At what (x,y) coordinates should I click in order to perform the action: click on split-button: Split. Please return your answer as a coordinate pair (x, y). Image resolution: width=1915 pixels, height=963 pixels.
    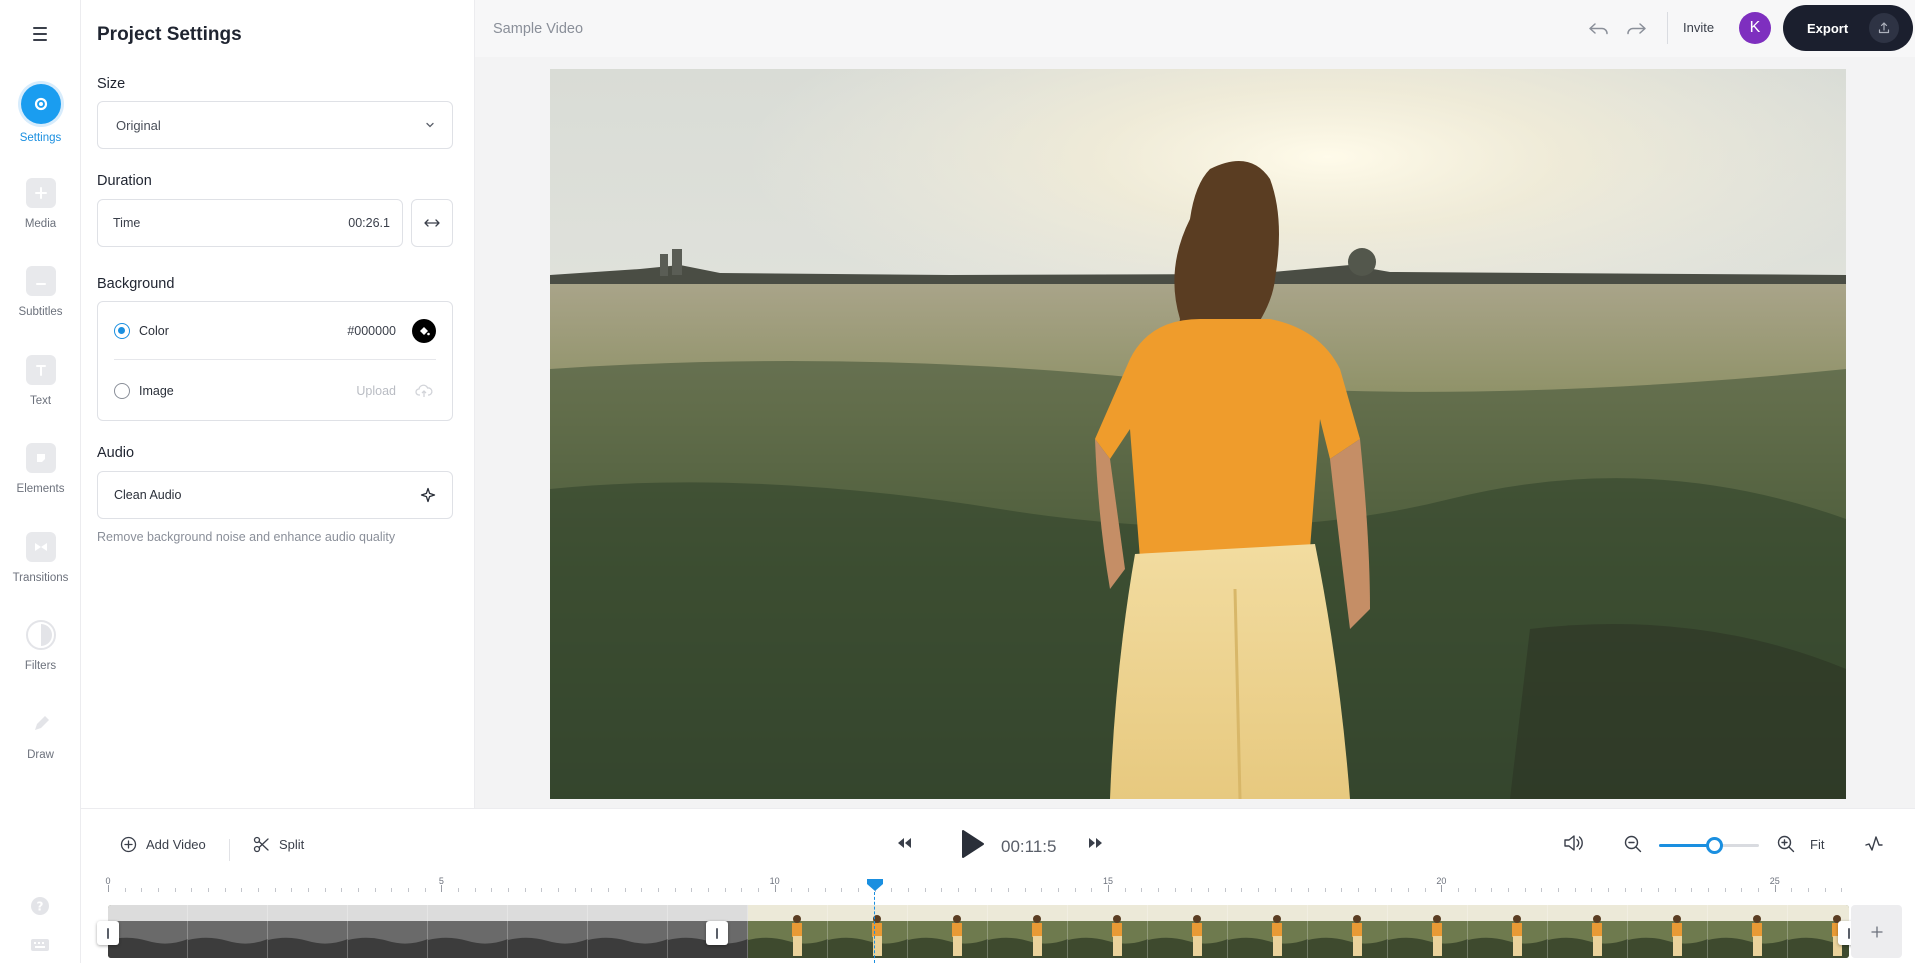
    Looking at the image, I should click on (278, 844).